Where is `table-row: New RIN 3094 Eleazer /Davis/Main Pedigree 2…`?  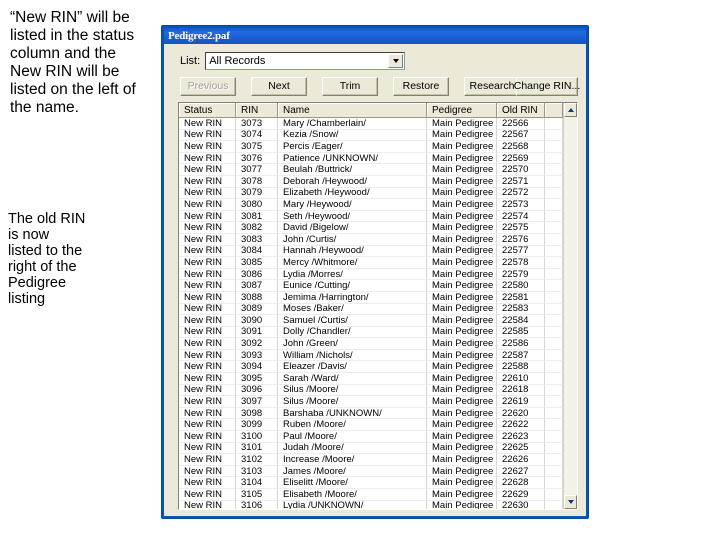 table-row: New RIN 3094 Eleazer /Davis/Main Pedigree 2… is located at coordinates (371, 367).